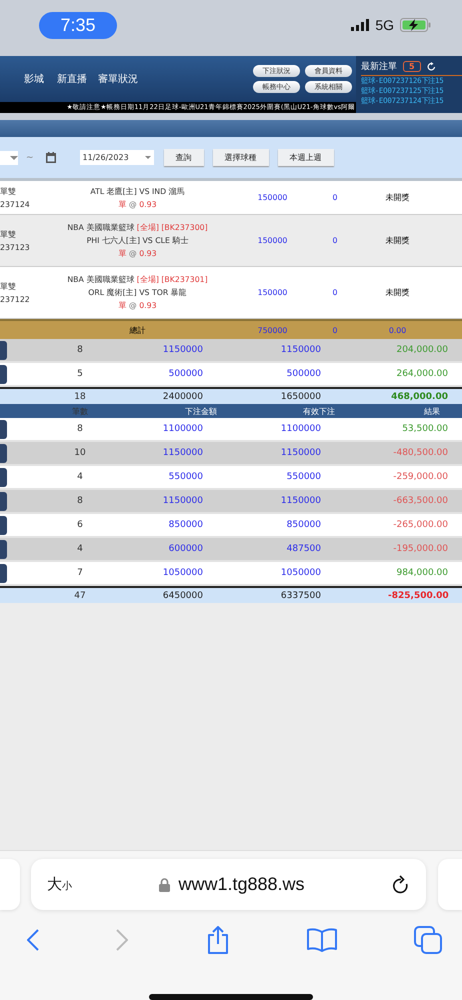 The height and width of the screenshot is (1000, 462). What do you see at coordinates (80, 573) in the screenshot?
I see `table-cell-text: 7` at bounding box center [80, 573].